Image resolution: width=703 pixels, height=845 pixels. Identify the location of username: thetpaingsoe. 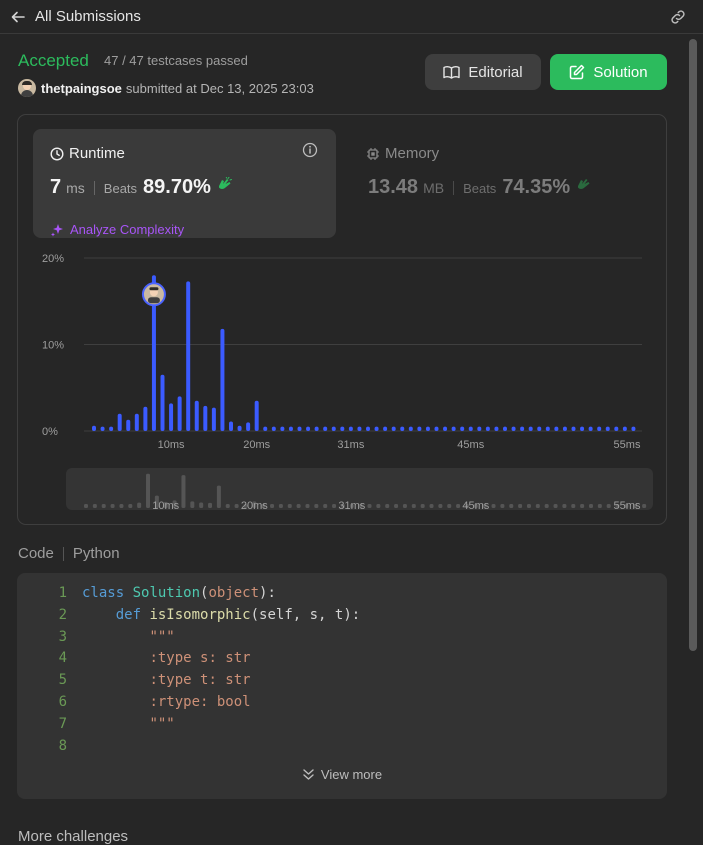
(81, 88).